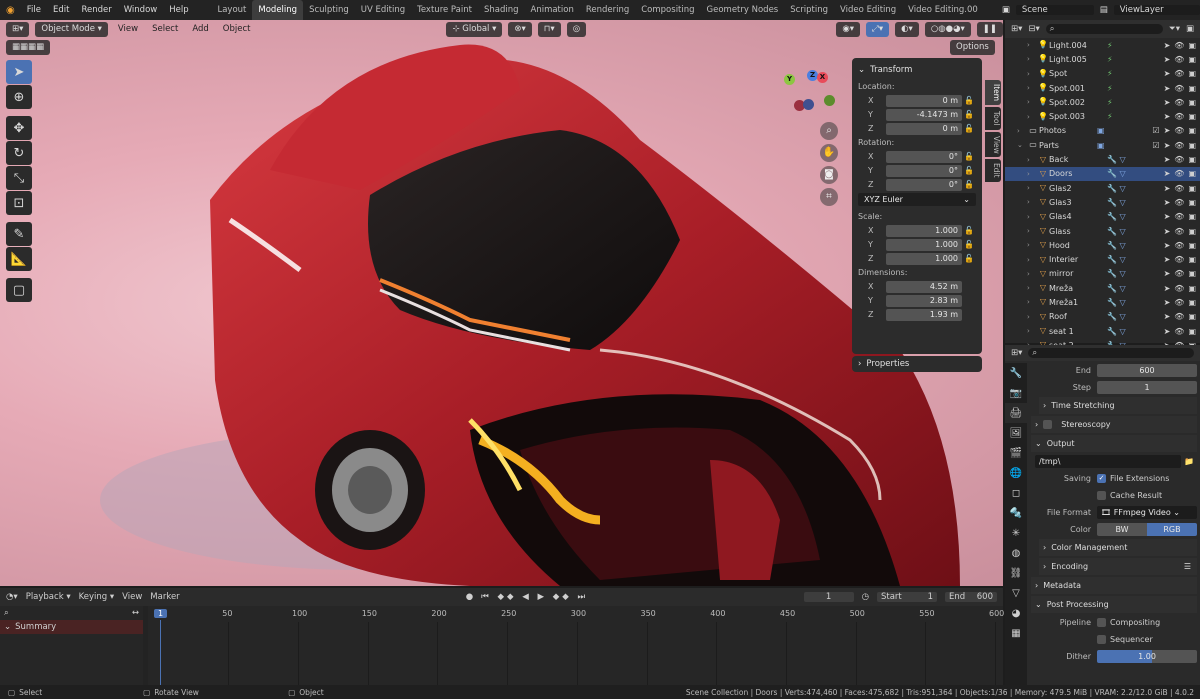 Image resolution: width=1200 pixels, height=699 pixels. What do you see at coordinates (972, 47) in the screenshot?
I see `options-button: Options` at bounding box center [972, 47].